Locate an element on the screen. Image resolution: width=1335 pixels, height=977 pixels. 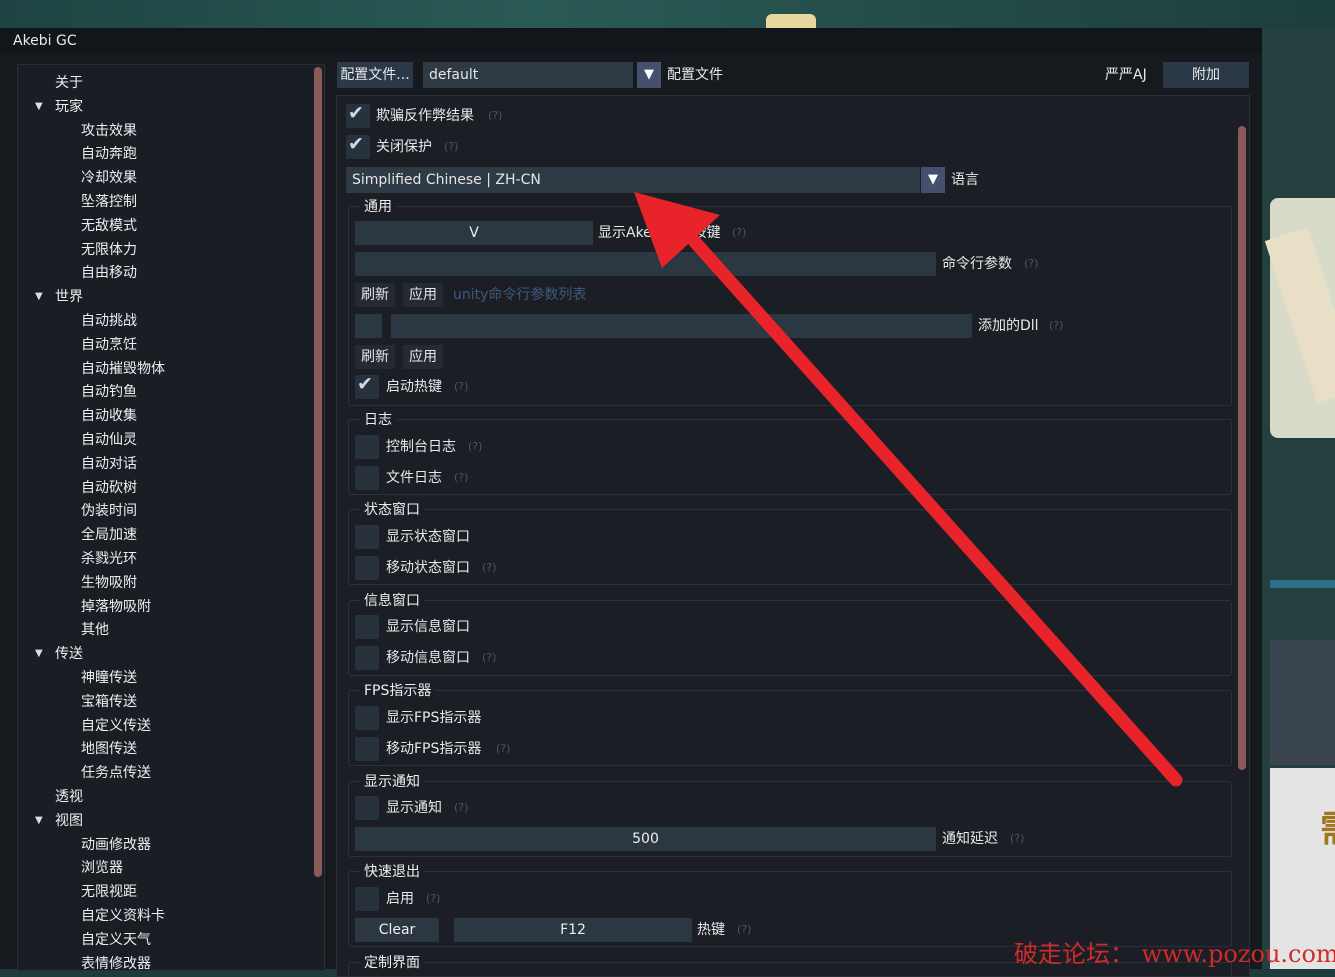
show-info-checkbox is located at coordinates (367, 627).